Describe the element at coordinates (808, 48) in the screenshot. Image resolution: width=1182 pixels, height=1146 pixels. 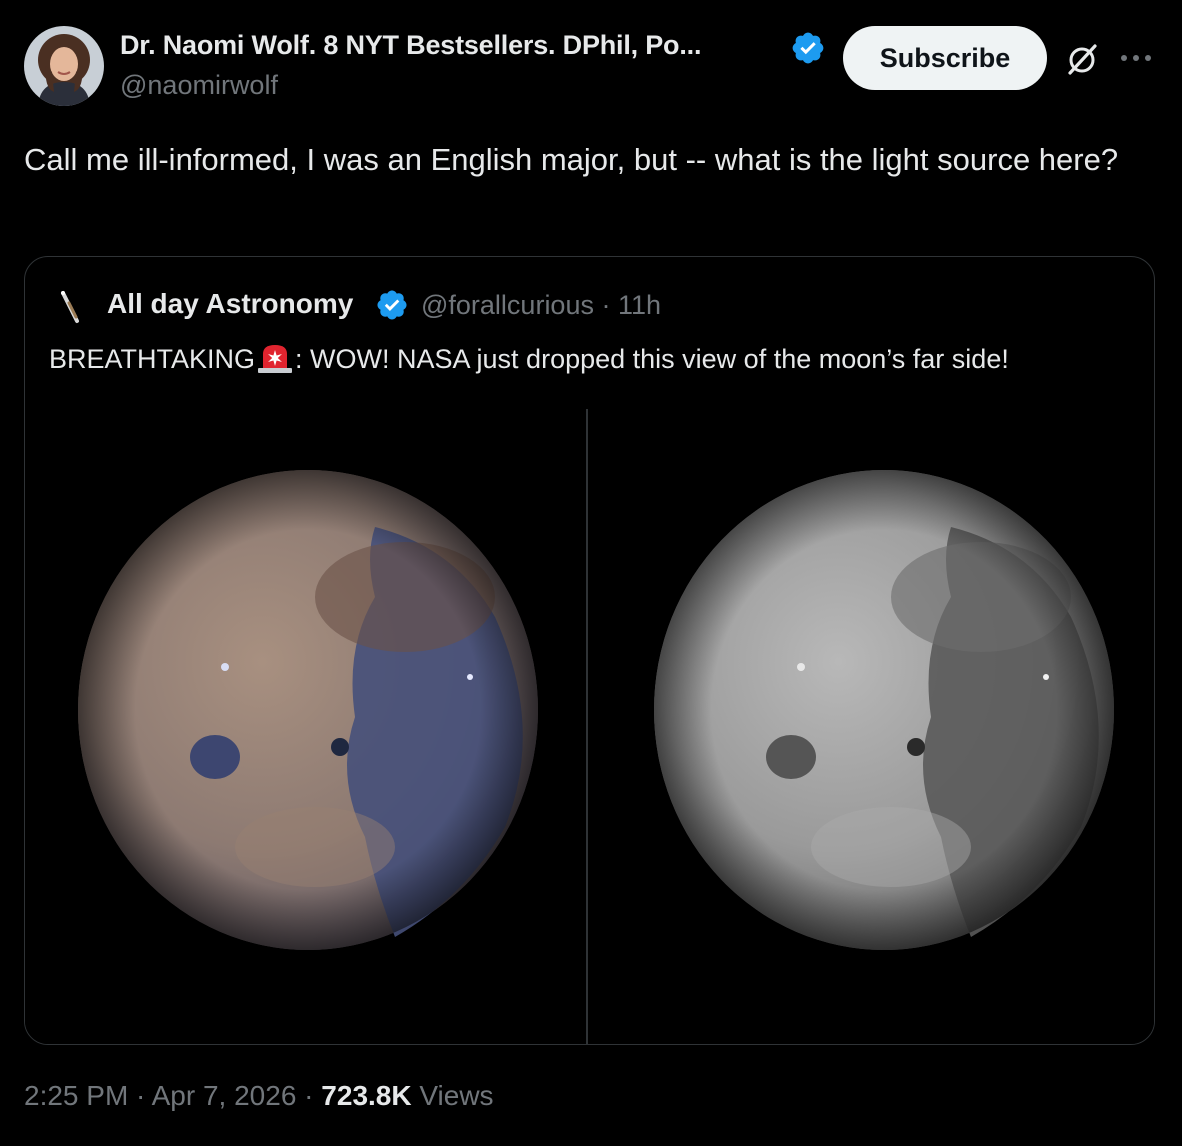
I see `verified-badge-icon` at that location.